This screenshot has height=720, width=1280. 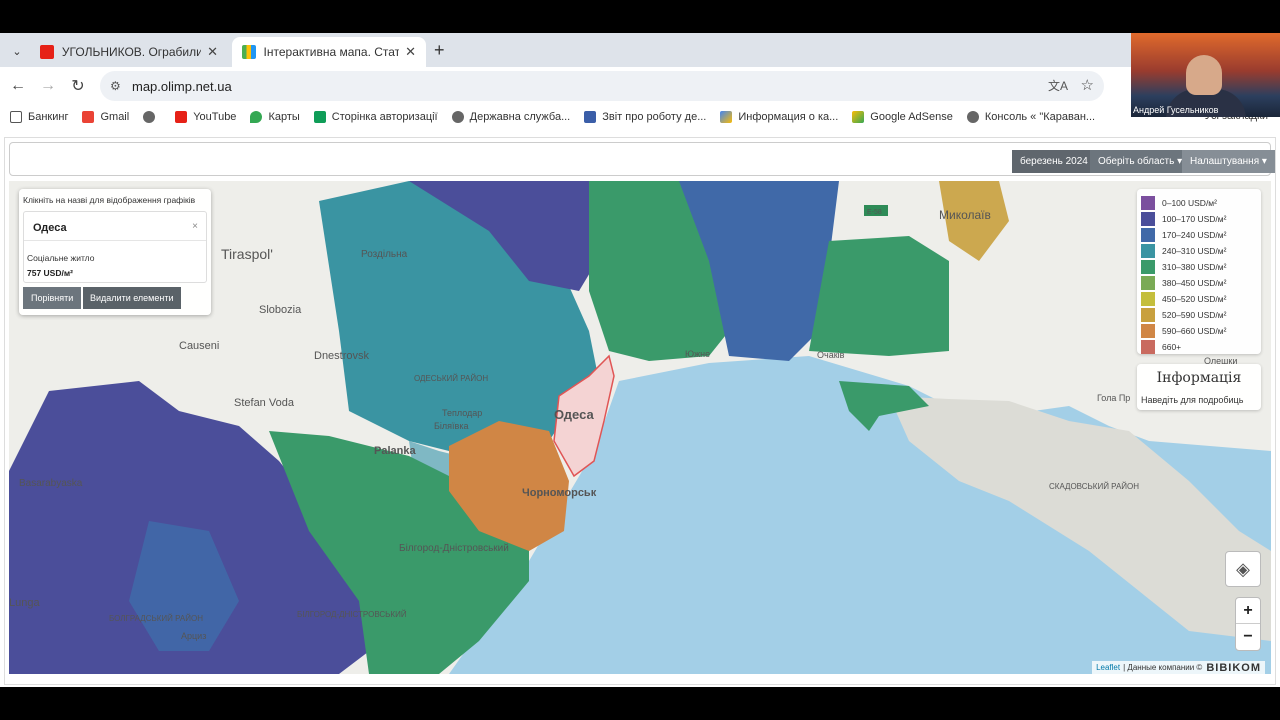 I want to click on region-name: Одеса, so click(x=50, y=228).